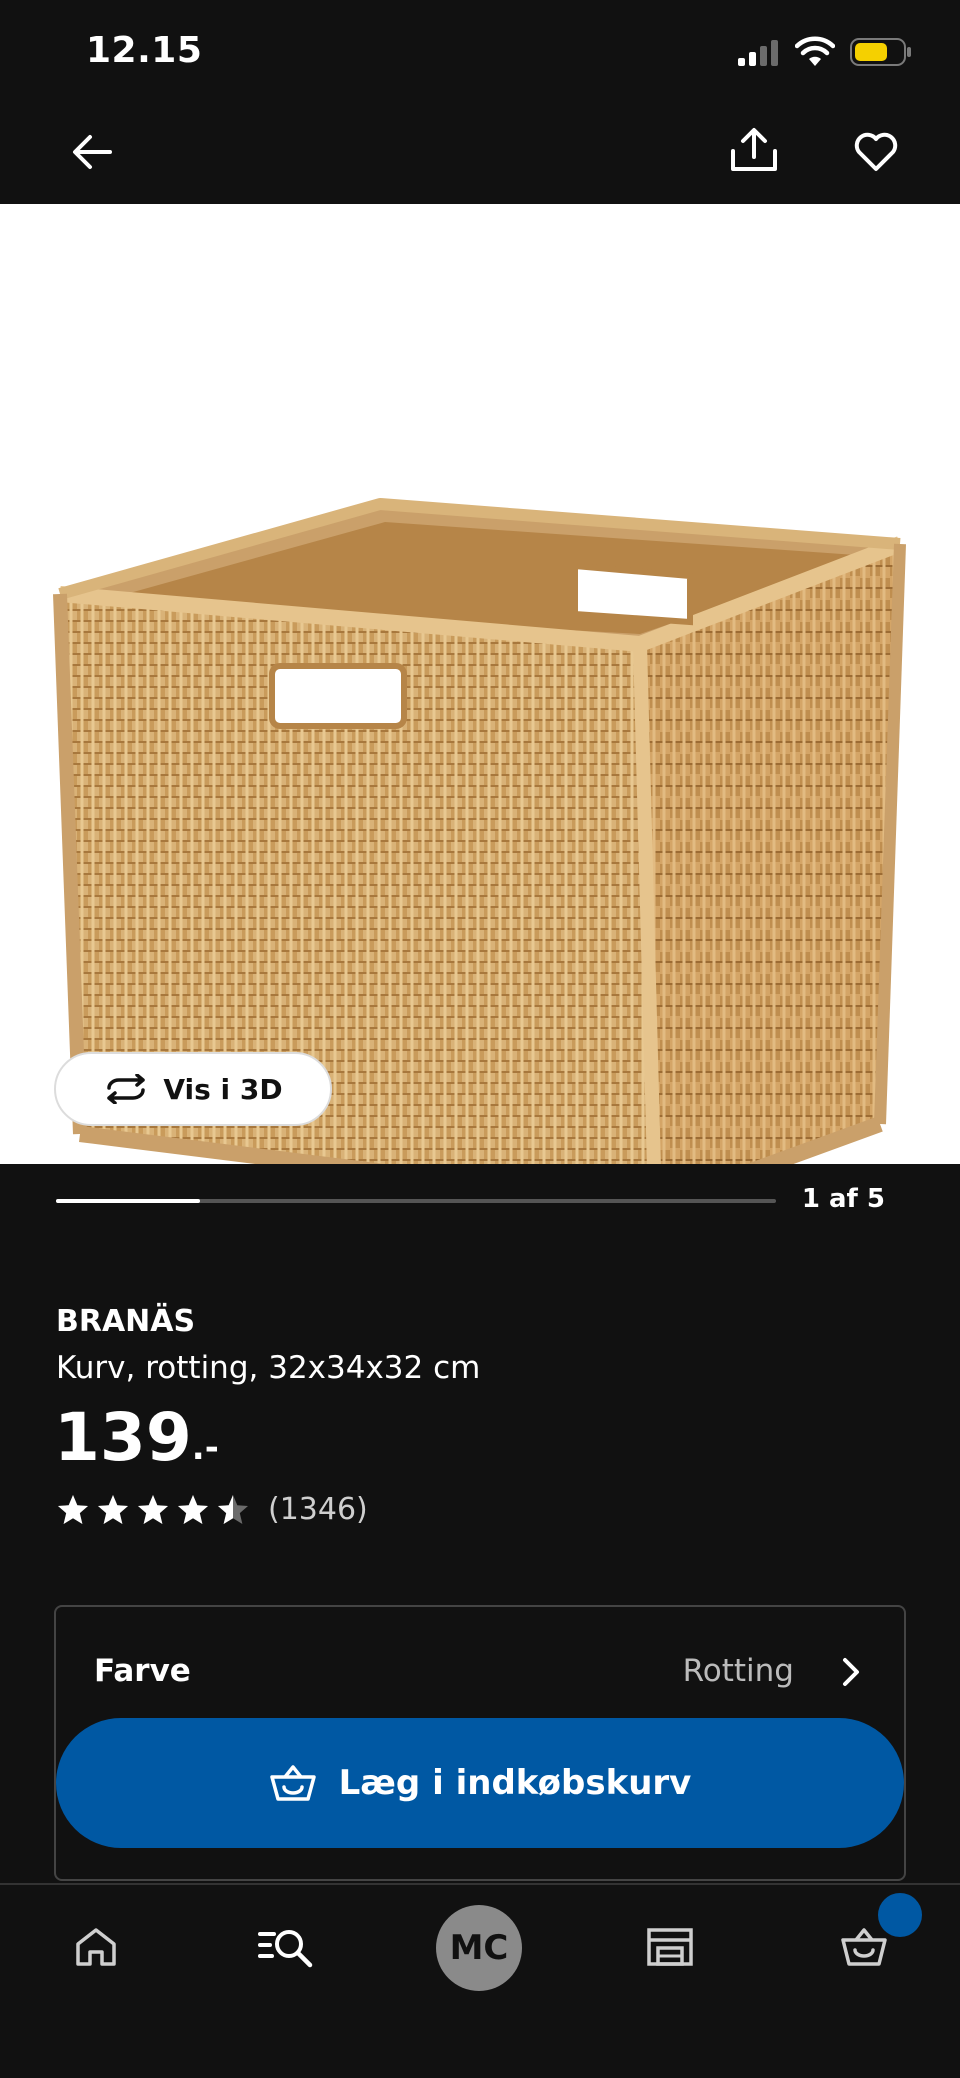  I want to click on tab-store, so click(670, 1947).